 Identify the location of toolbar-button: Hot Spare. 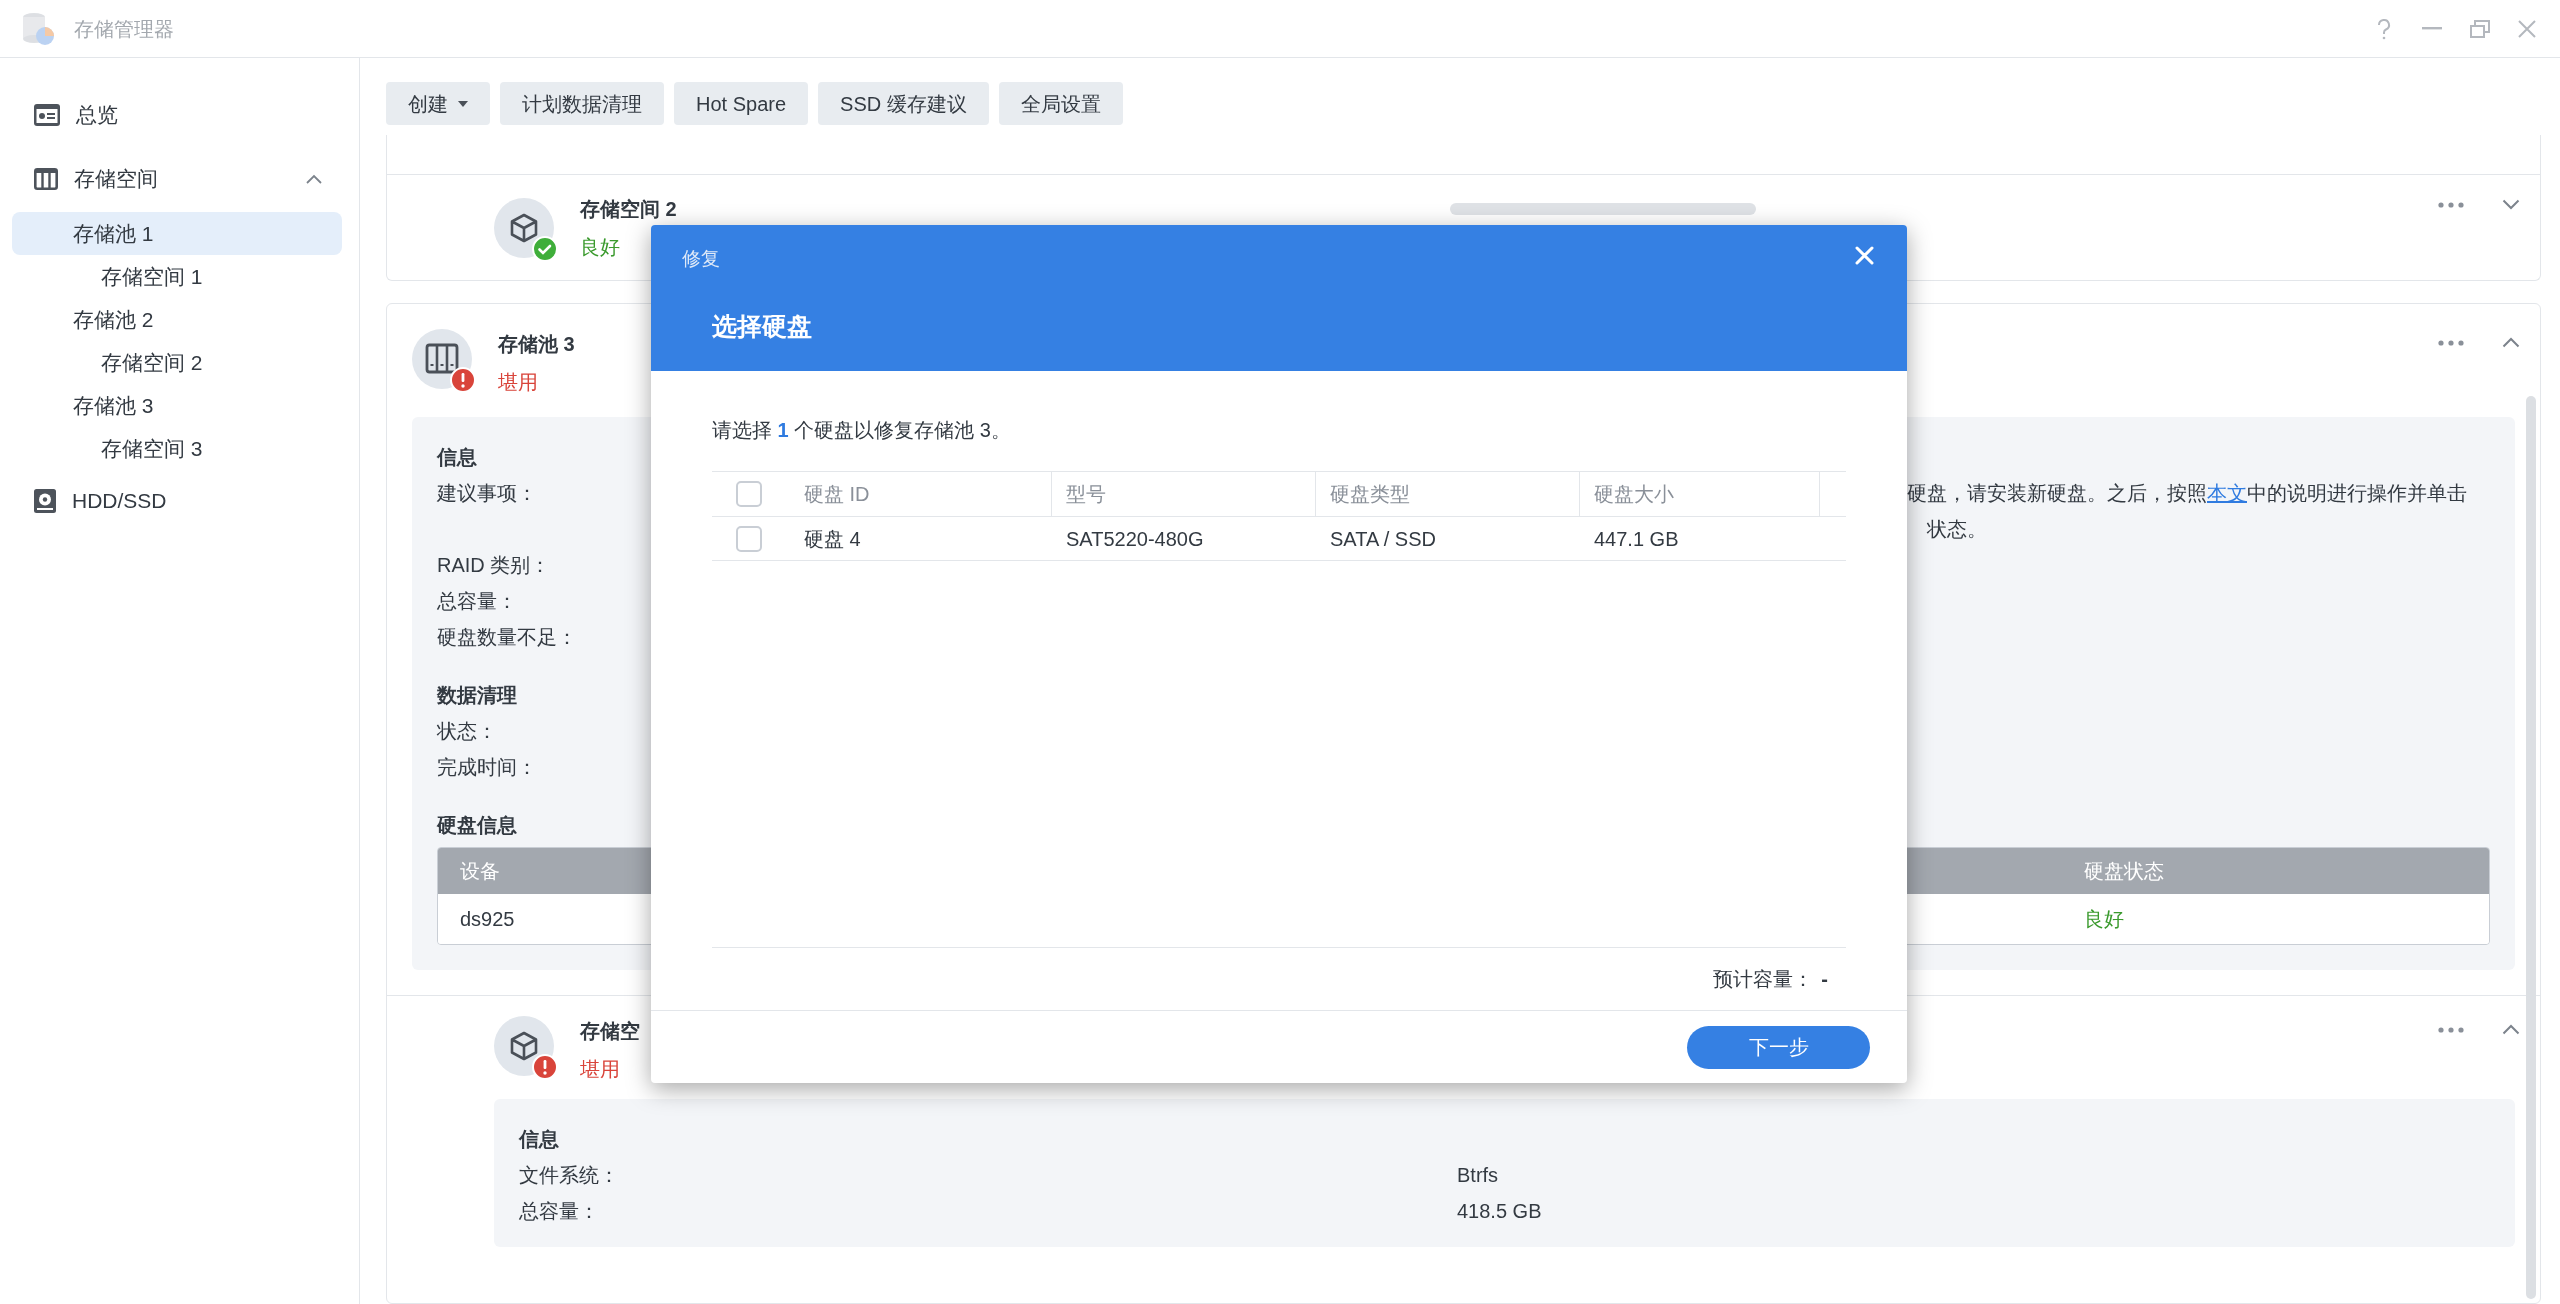
(741, 103).